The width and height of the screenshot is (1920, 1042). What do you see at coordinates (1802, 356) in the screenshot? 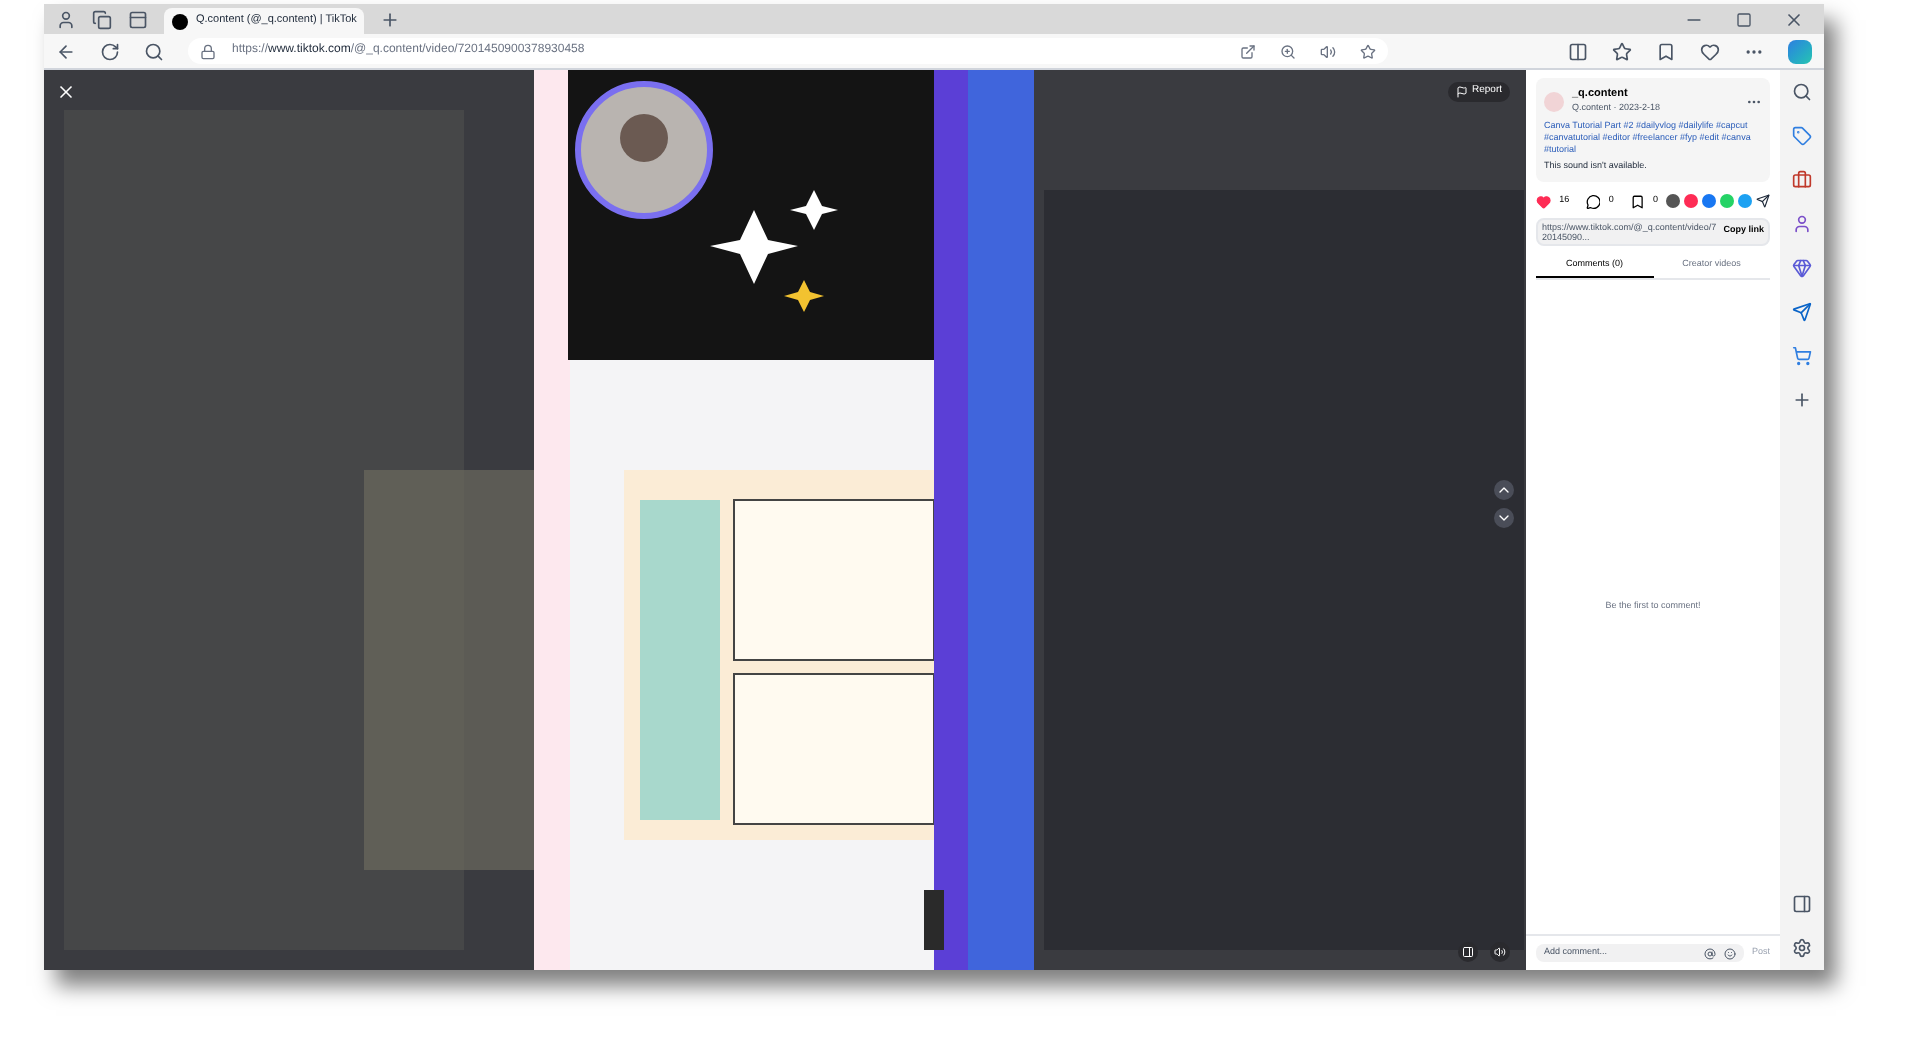
I see `cart-icon` at bounding box center [1802, 356].